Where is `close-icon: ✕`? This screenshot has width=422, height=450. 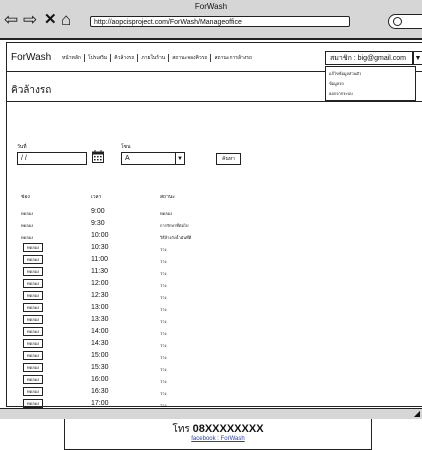
close-icon: ✕ is located at coordinates (50, 19).